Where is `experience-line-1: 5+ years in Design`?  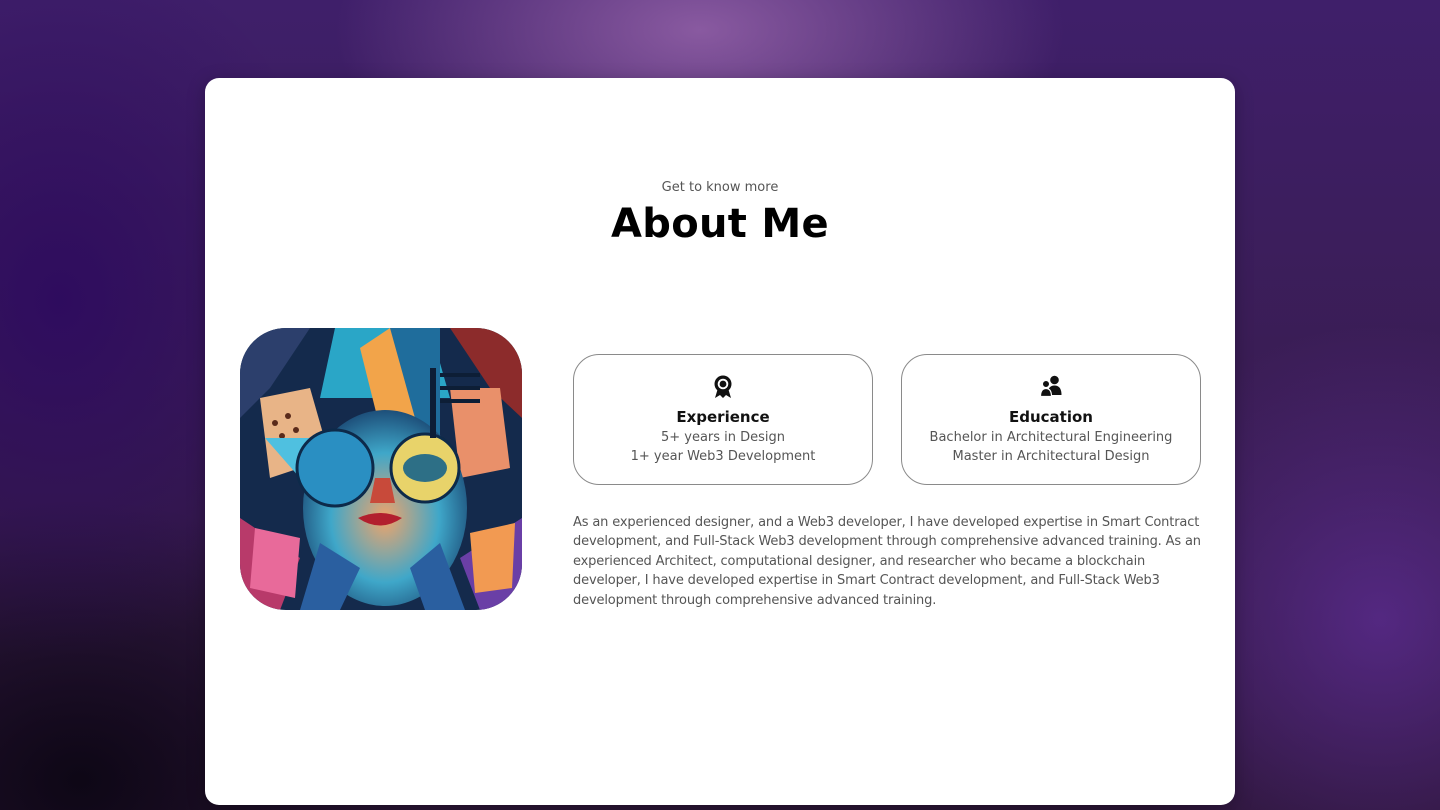
experience-line-1: 5+ years in Design is located at coordinates (723, 437).